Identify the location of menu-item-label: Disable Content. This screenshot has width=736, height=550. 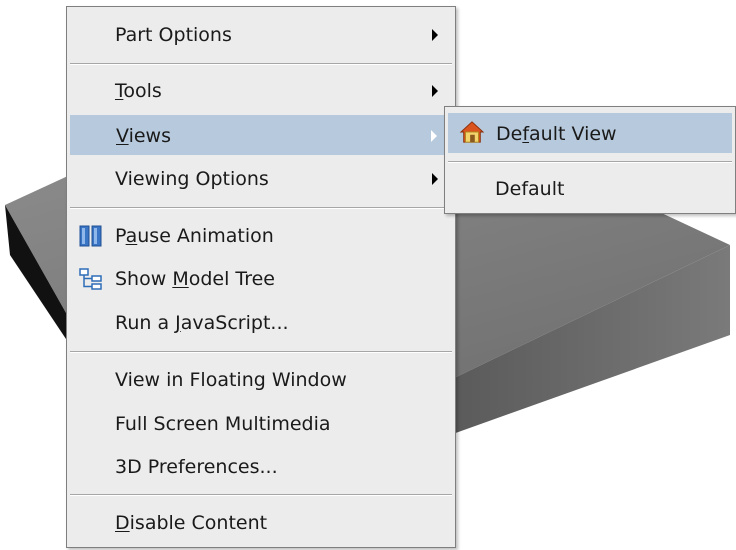
(191, 523).